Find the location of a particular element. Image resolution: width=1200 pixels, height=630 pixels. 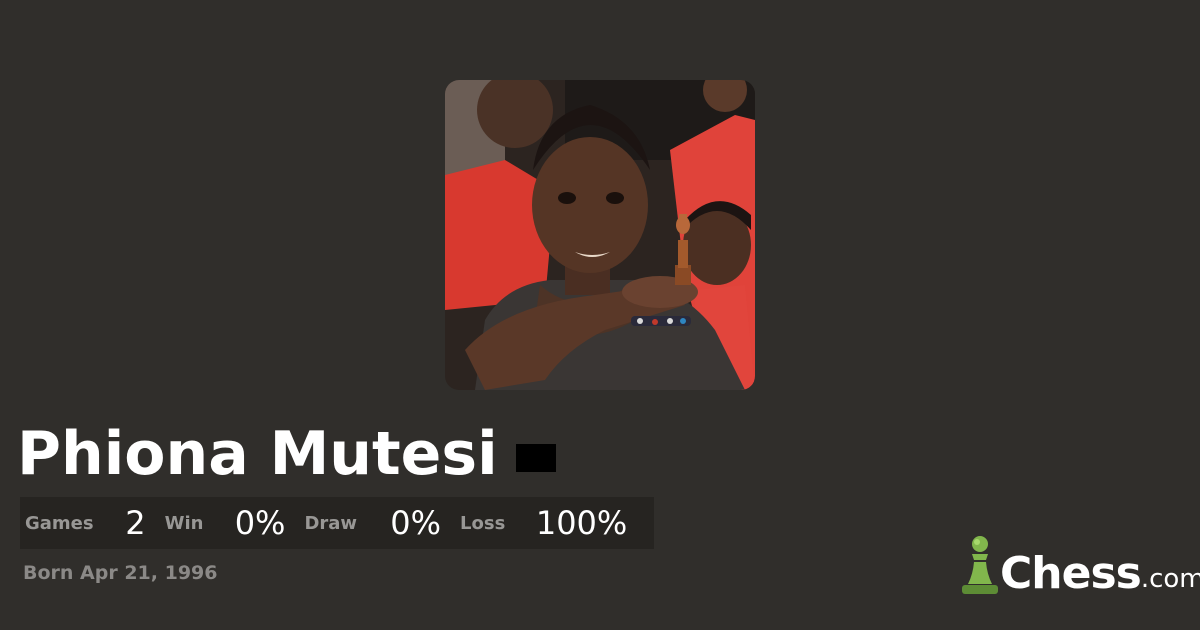

draw-value: 0% is located at coordinates (416, 523).